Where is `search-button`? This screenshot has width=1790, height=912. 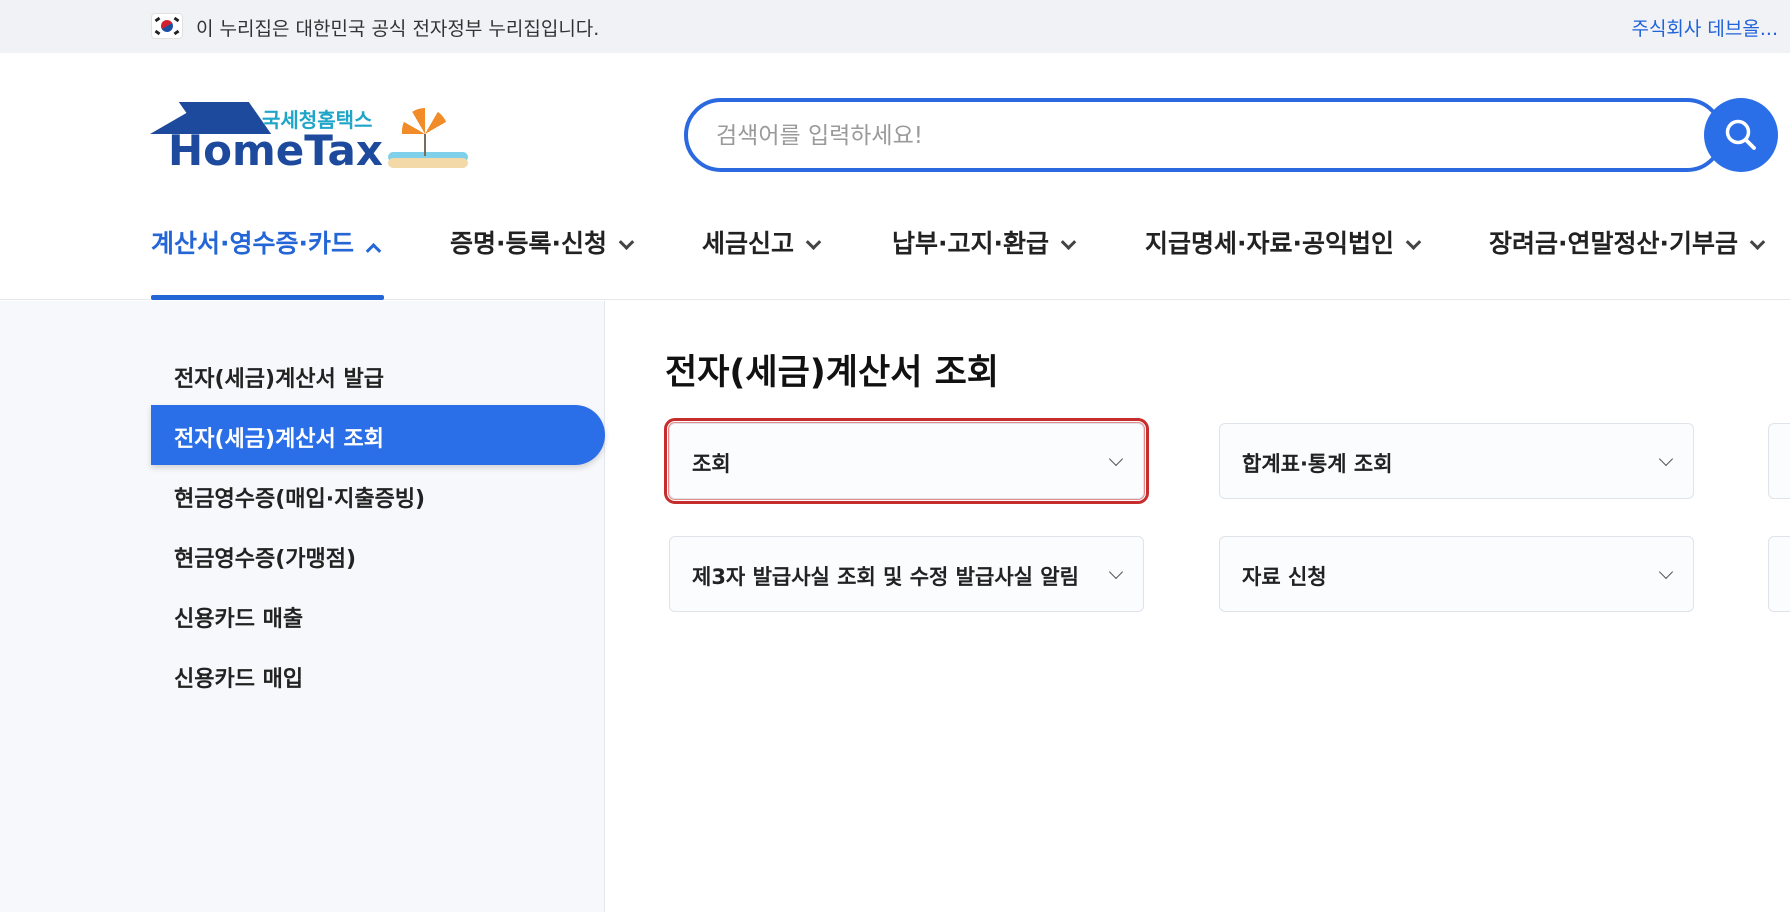
search-button is located at coordinates (1741, 135).